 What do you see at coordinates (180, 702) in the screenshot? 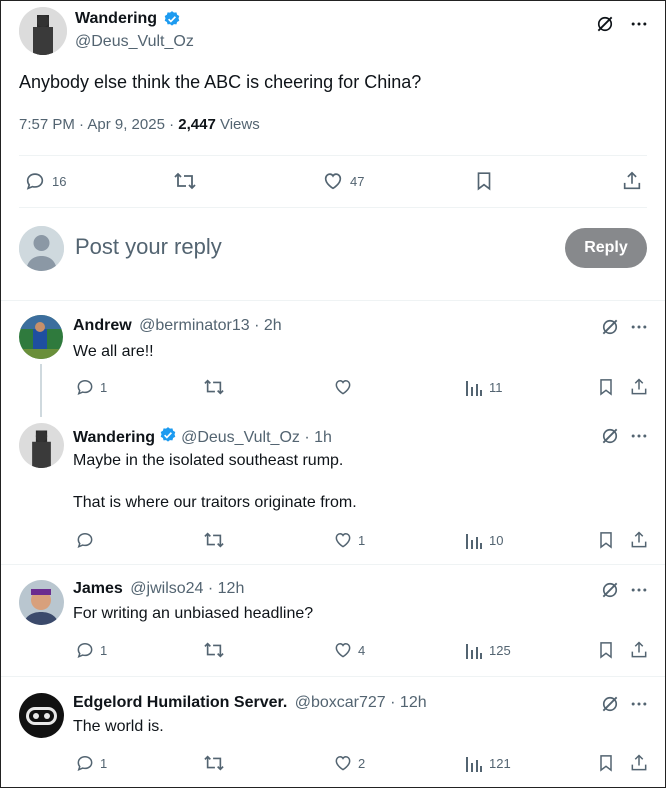
I see `author-name: Edgelord Humilation Server.` at bounding box center [180, 702].